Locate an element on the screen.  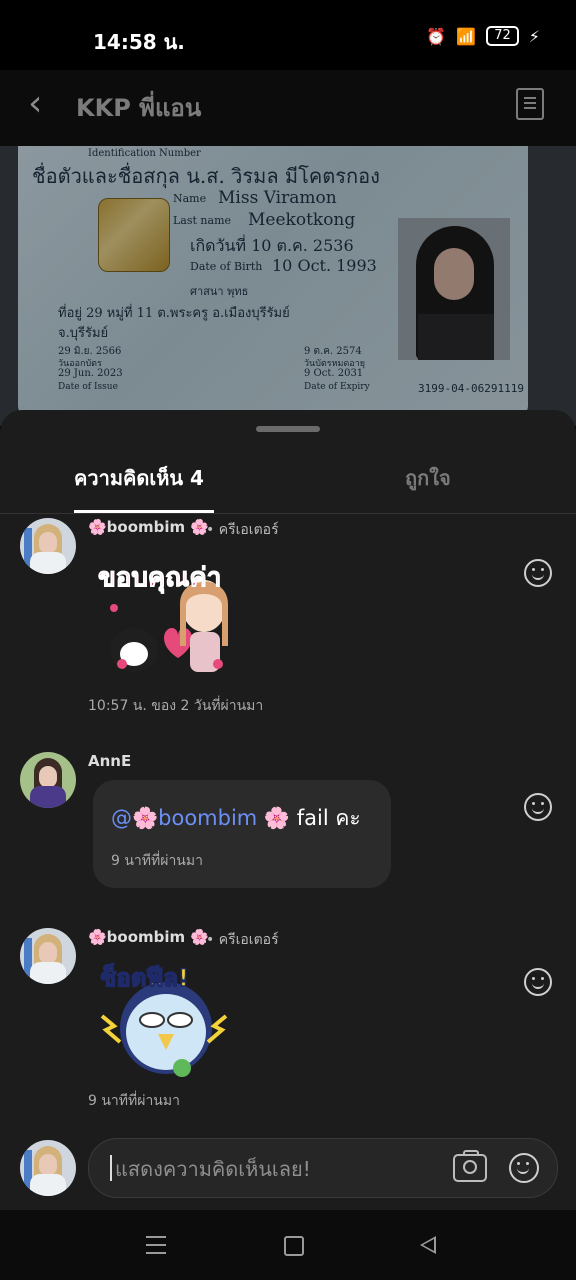
back-icon is located at coordinates (428, 1245).